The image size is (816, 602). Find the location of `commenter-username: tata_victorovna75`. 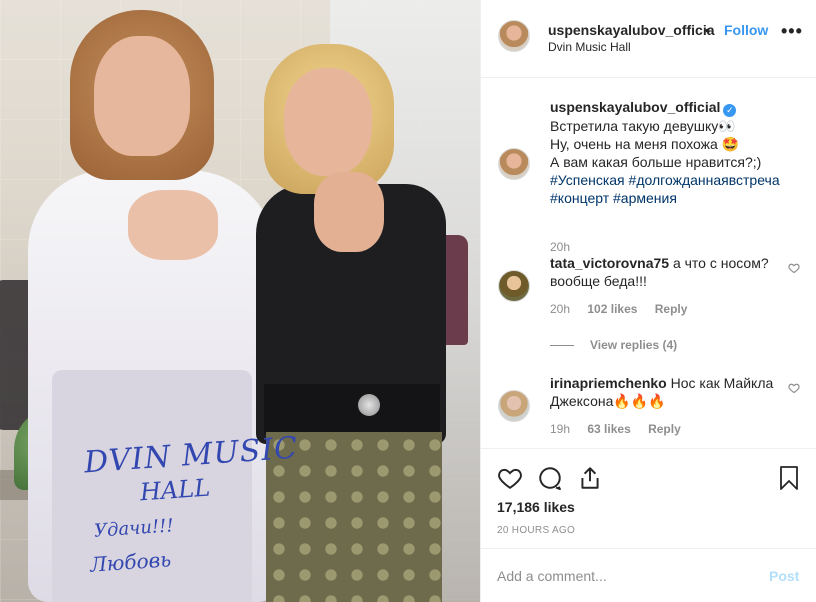

commenter-username: tata_victorovna75 is located at coordinates (609, 263).